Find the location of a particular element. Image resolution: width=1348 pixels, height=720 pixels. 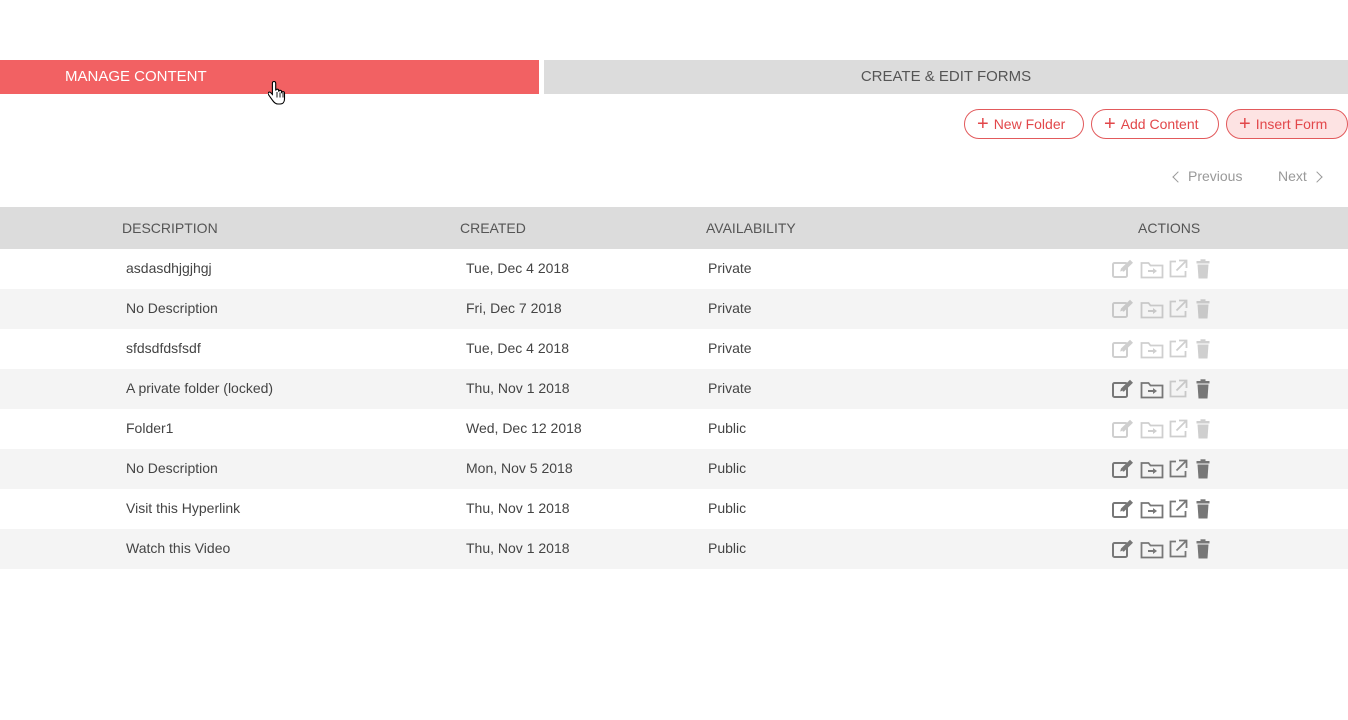

table-row: No Description Mon, Nov 5 2018 Public is located at coordinates (674, 469).